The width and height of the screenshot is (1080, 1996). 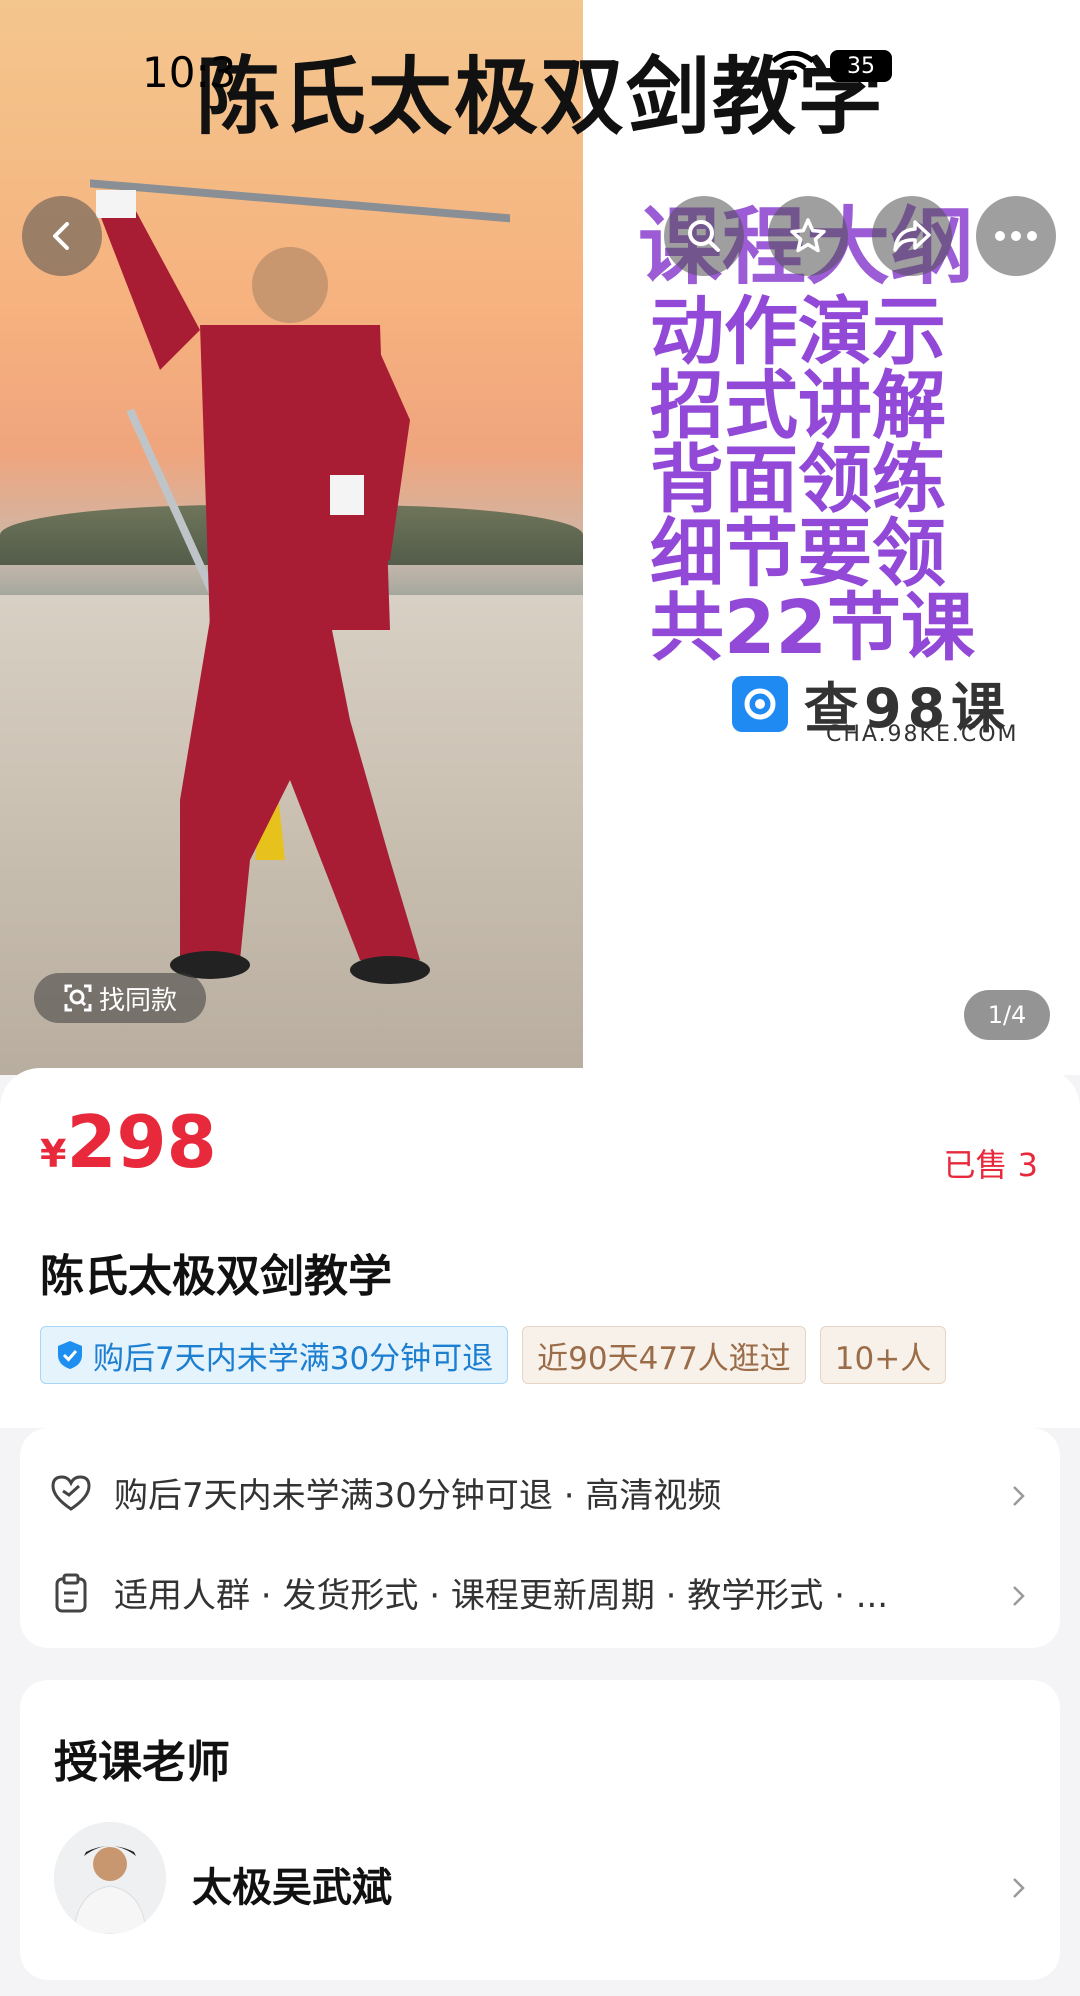 What do you see at coordinates (418, 1496) in the screenshot?
I see `service-row-text: 购后7天内未学满30分钟可退 · 高清视频` at bounding box center [418, 1496].